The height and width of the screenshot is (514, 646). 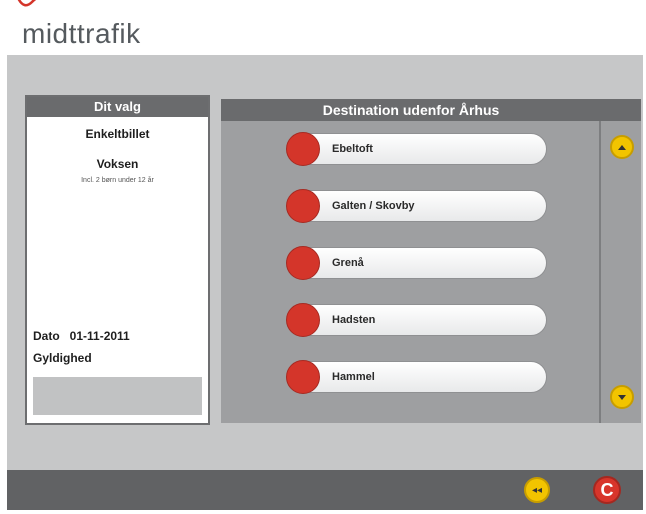 I want to click on destination-panel-title: Destination udenfor Århus, so click(x=431, y=110).